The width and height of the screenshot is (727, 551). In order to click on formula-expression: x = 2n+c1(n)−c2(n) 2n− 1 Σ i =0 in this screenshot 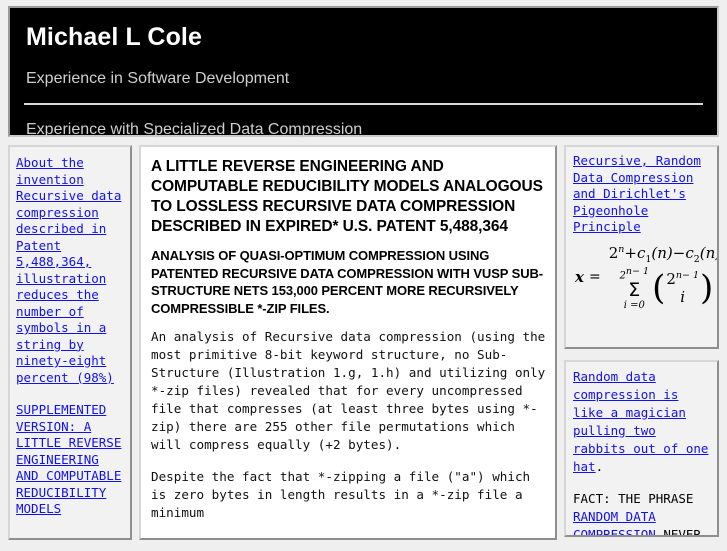, I will do `click(646, 277)`.